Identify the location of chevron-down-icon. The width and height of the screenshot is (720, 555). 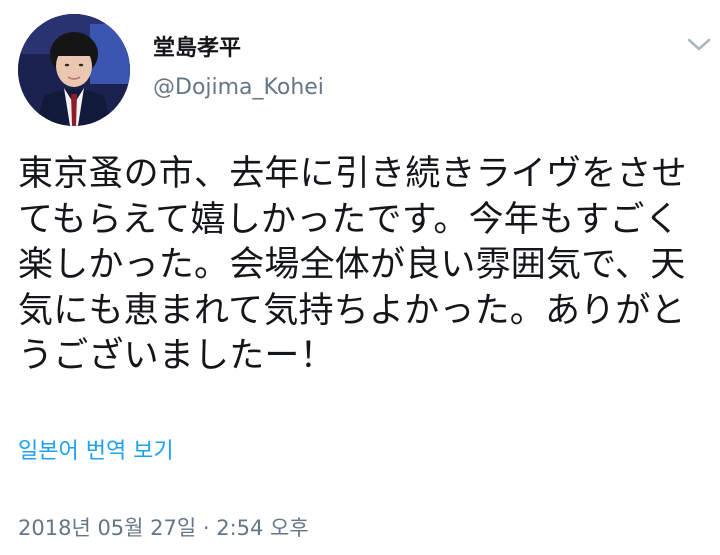
(699, 44).